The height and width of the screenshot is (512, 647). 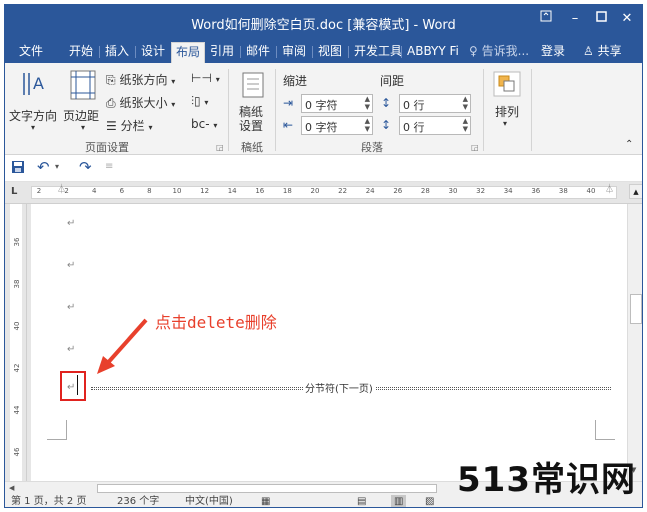 What do you see at coordinates (378, 52) in the screenshot?
I see `tab-developer: 开发工具` at bounding box center [378, 52].